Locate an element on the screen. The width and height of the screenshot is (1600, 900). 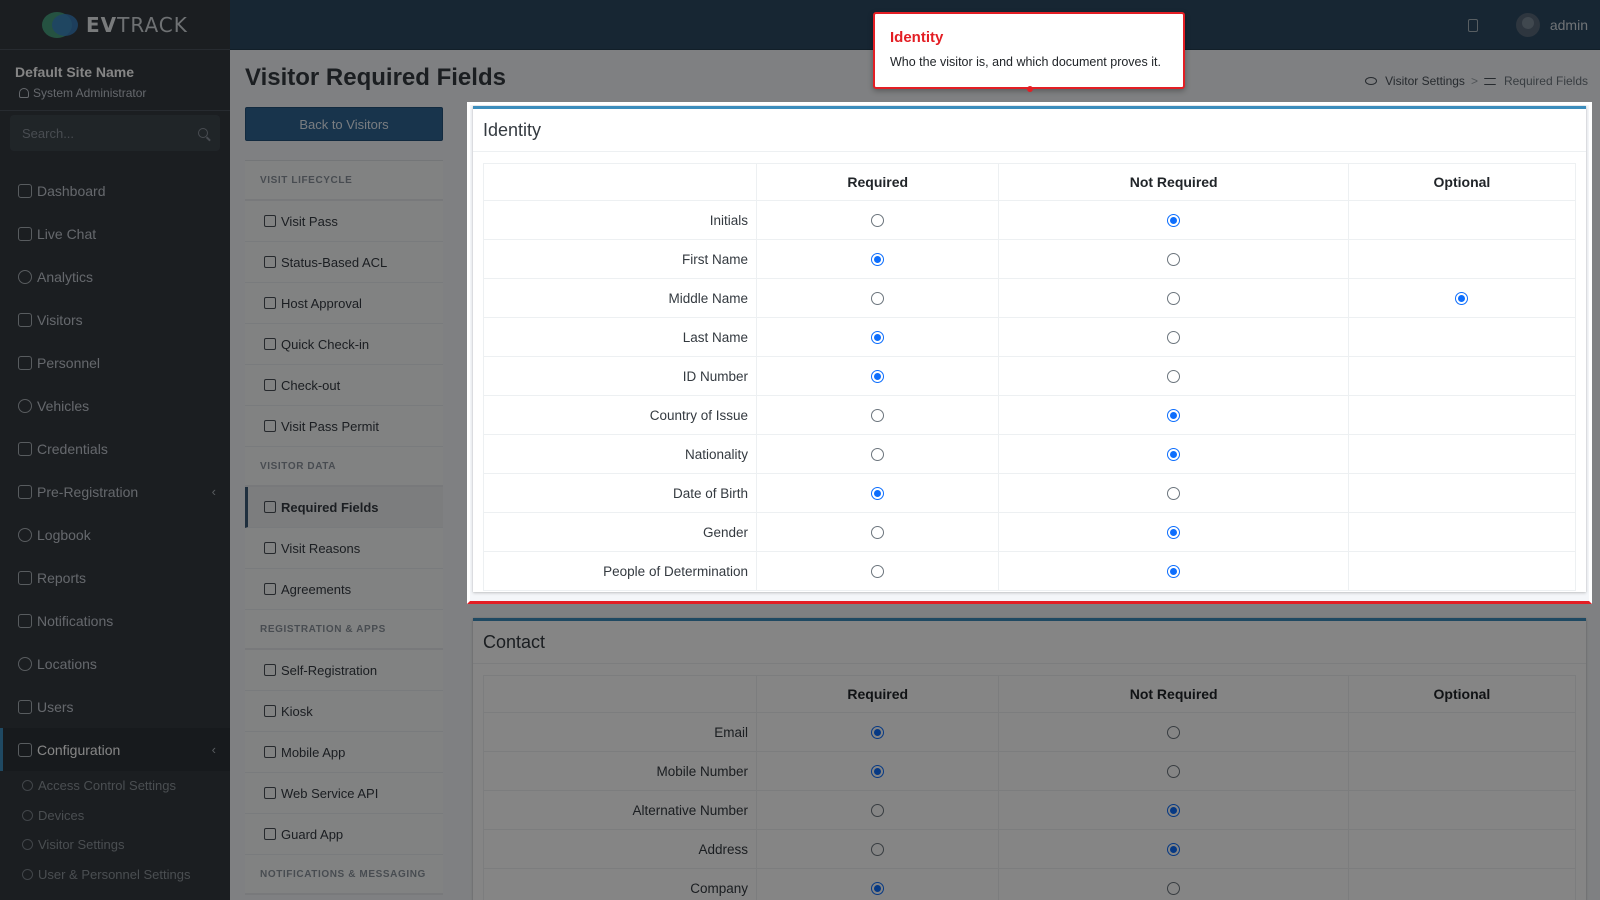
field-label: First Name is located at coordinates (620, 259).